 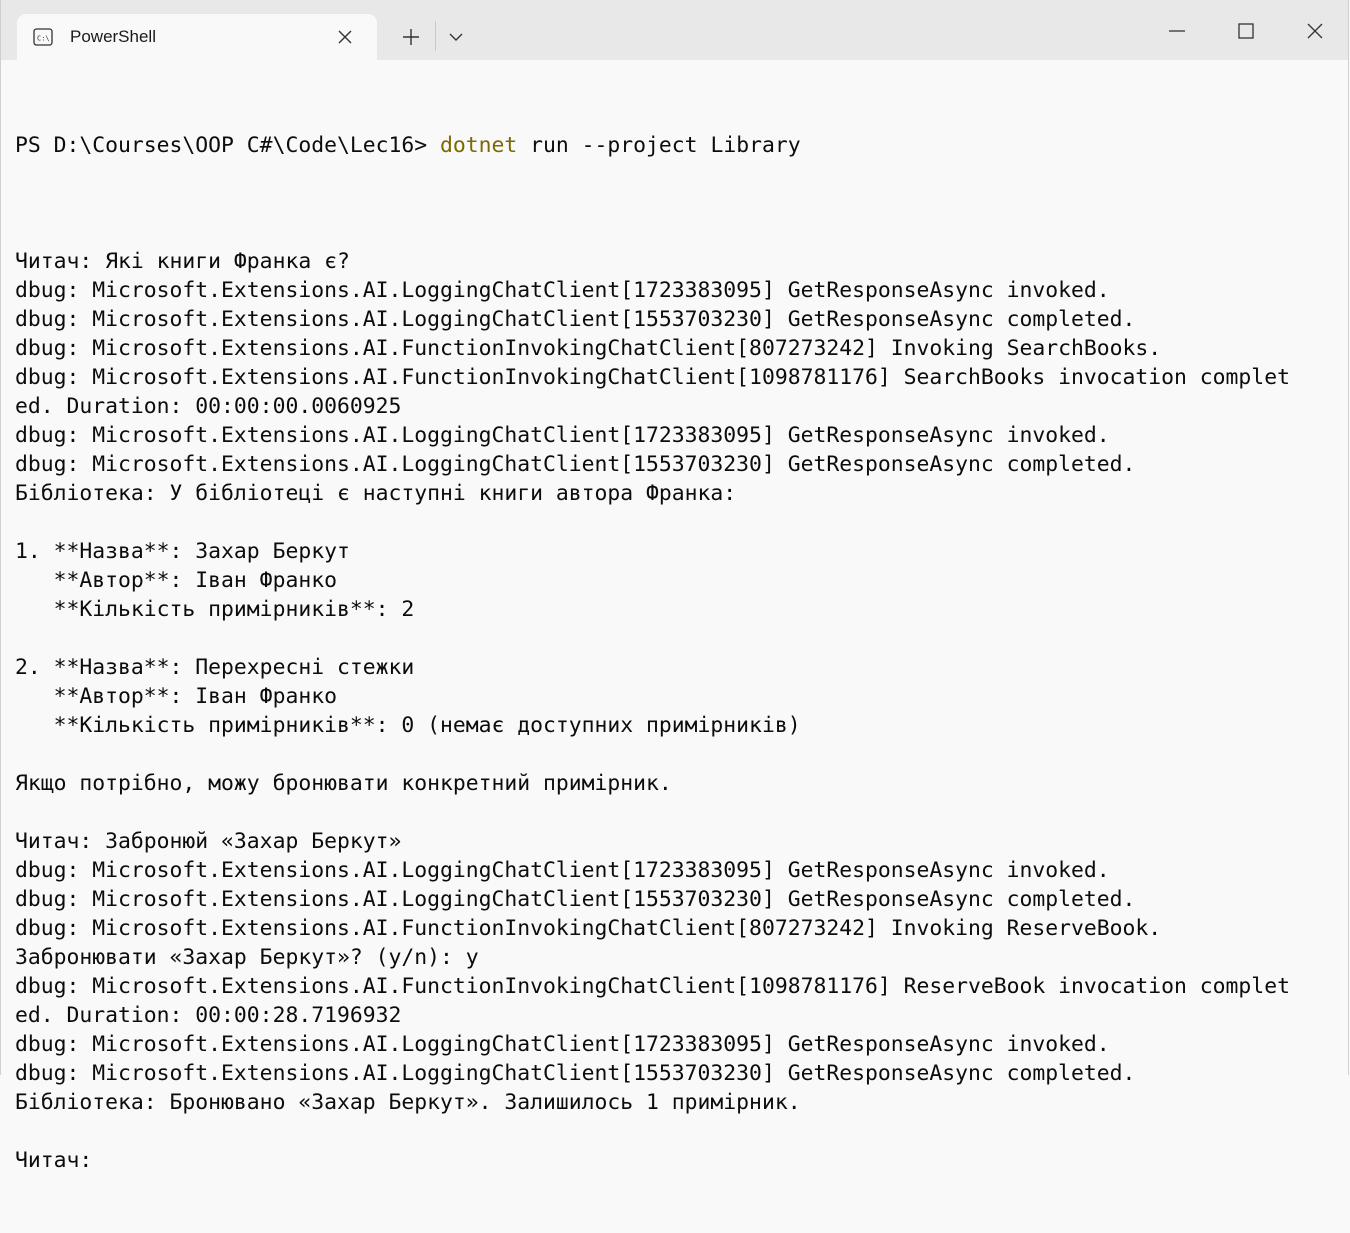 I want to click on svg-text: C:\, so click(x=43, y=39).